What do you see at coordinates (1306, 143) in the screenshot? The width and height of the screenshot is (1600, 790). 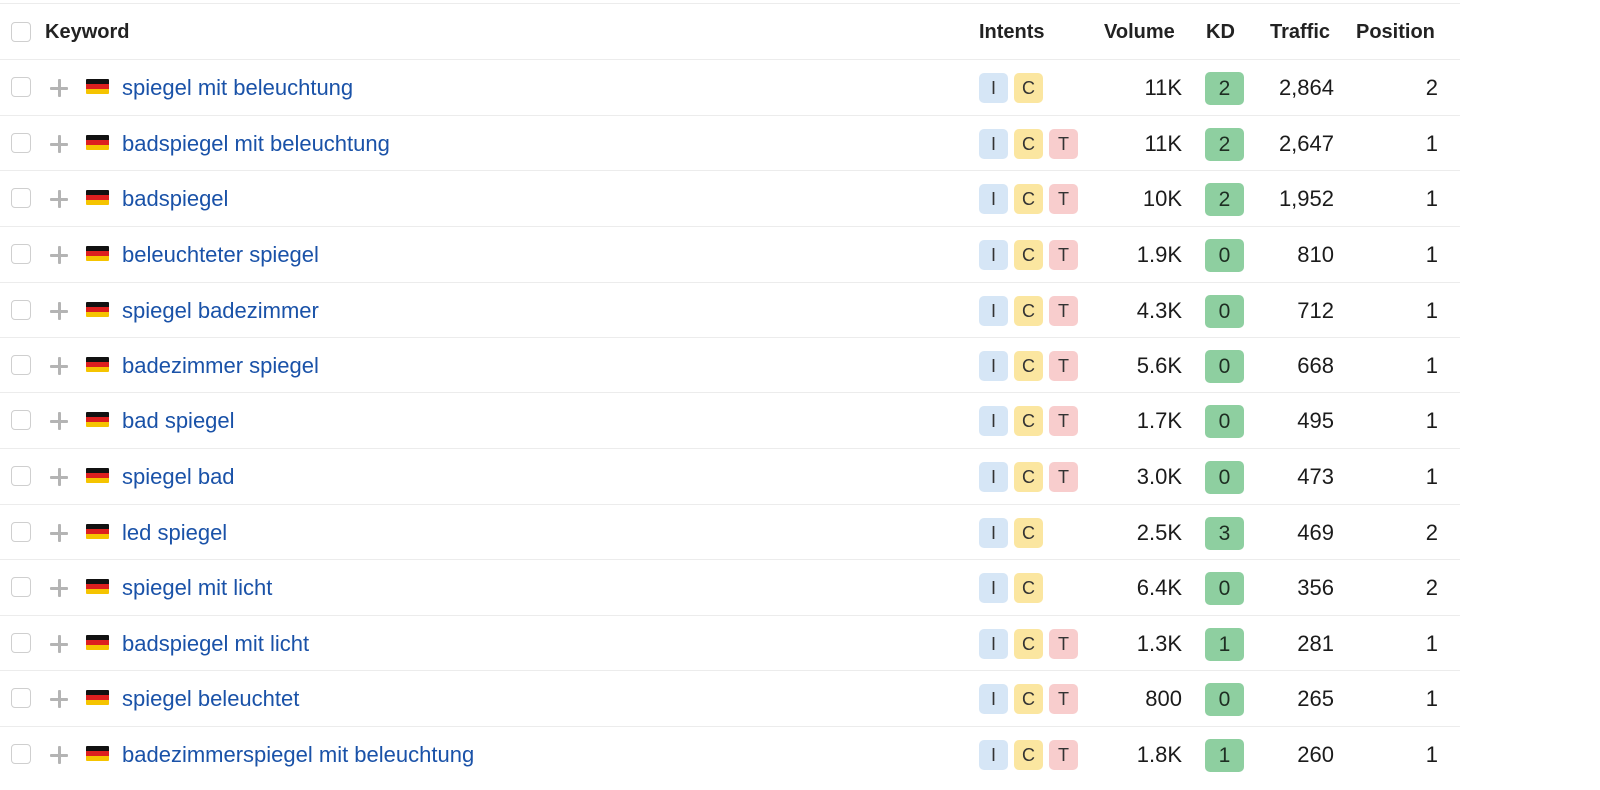 I see `traffic-value: 2,647` at bounding box center [1306, 143].